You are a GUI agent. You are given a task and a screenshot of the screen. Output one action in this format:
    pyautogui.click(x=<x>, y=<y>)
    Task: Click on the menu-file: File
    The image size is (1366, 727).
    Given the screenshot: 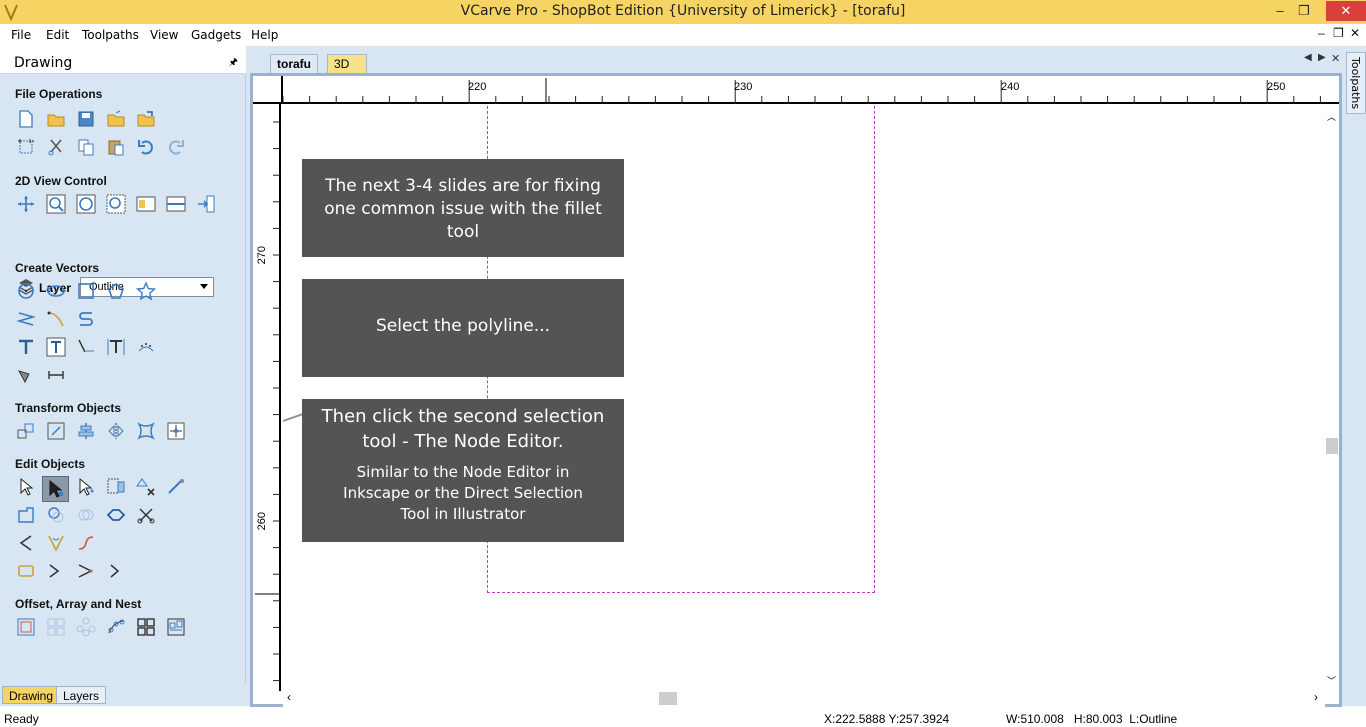 What is the action you would take?
    pyautogui.click(x=21, y=35)
    